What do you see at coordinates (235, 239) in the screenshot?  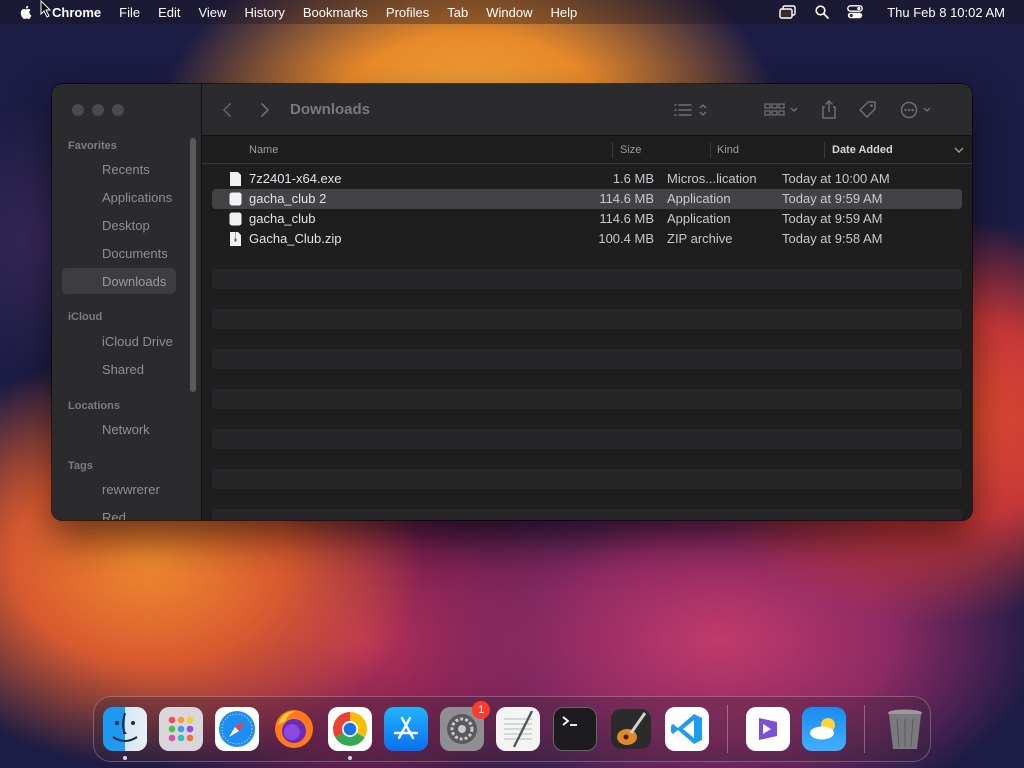 I see `zip-archive-icon` at bounding box center [235, 239].